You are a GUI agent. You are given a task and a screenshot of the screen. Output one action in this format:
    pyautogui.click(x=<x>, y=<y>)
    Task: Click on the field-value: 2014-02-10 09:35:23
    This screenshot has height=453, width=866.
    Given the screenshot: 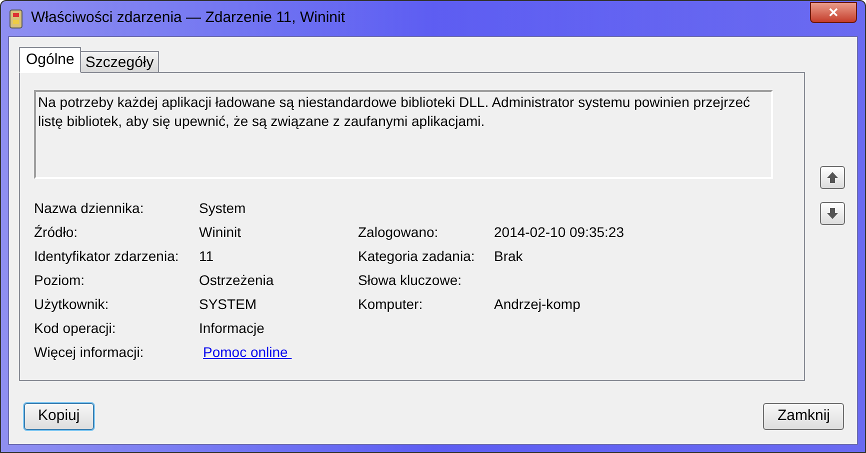 What is the action you would take?
    pyautogui.click(x=559, y=232)
    